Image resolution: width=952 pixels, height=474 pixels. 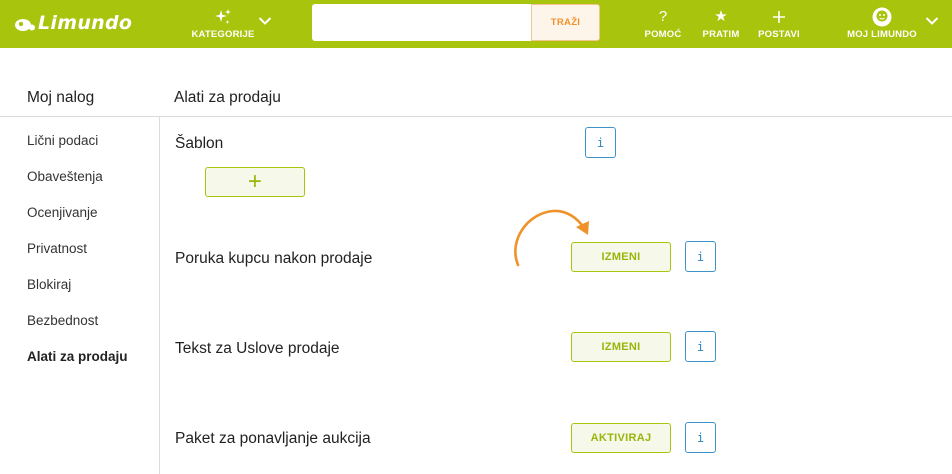 I want to click on sidebar-item-blokiraj: Blokiraj, so click(x=77, y=295).